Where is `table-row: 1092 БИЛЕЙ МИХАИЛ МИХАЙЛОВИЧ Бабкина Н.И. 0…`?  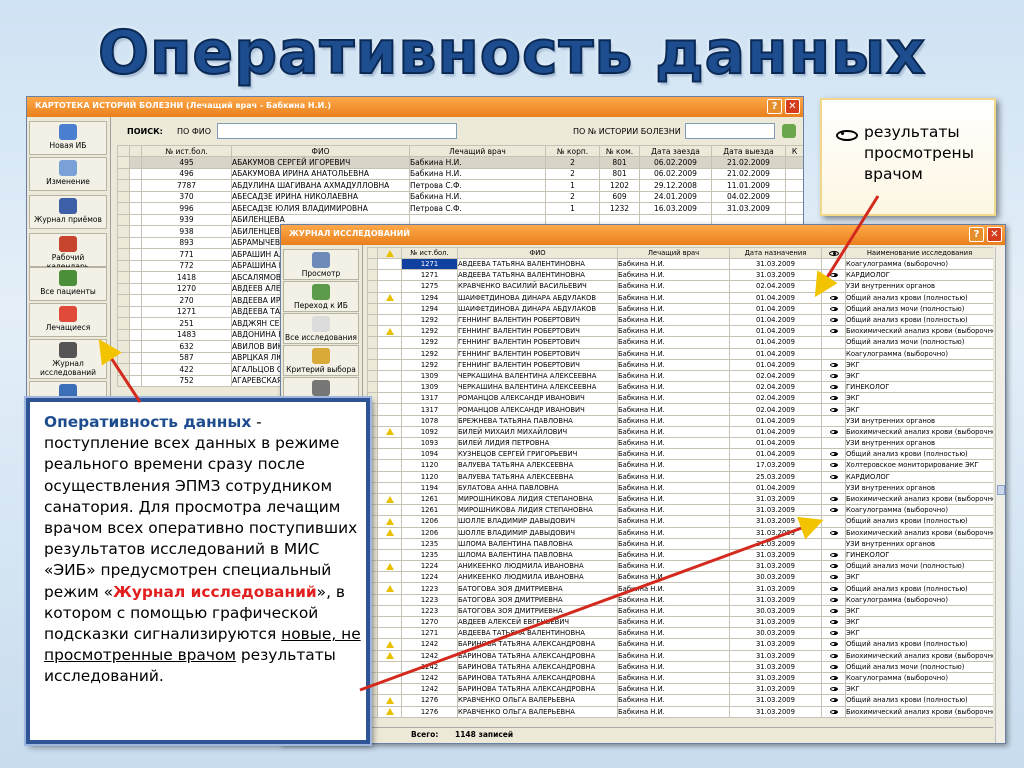
table-row: 1092 БИЛЕЙ МИХАИЛ МИХАЙЛОВИЧ Бабкина Н.И. 0… is located at coordinates (680, 432).